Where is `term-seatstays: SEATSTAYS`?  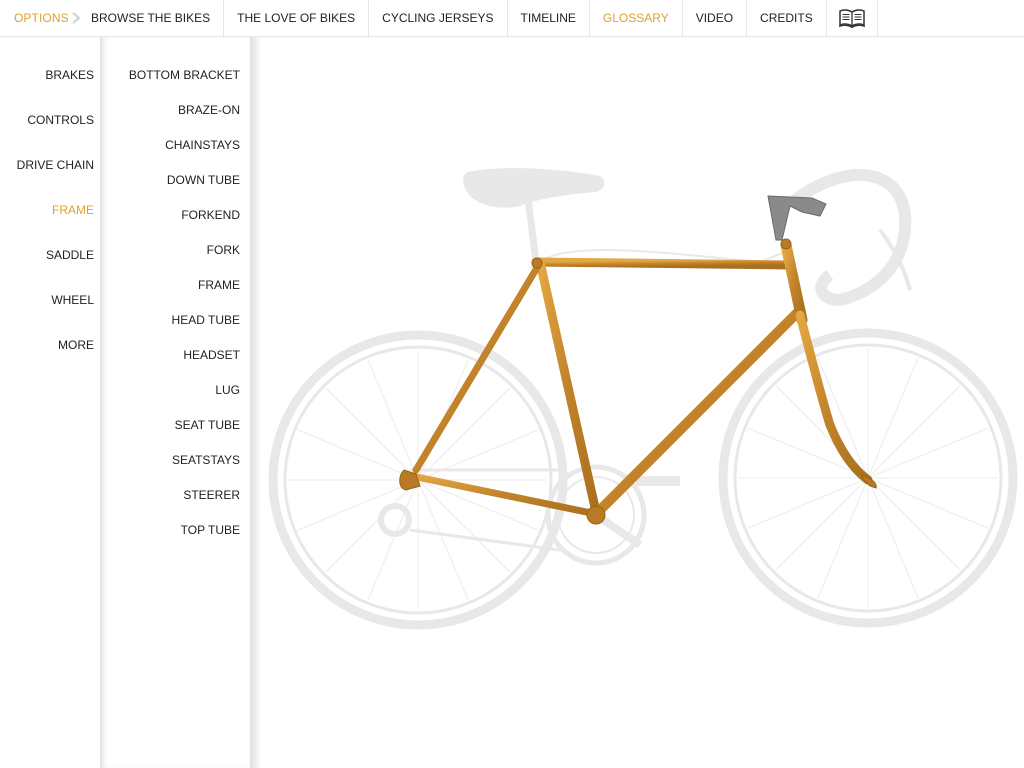
term-seatstays: SEATSTAYS is located at coordinates (206, 460).